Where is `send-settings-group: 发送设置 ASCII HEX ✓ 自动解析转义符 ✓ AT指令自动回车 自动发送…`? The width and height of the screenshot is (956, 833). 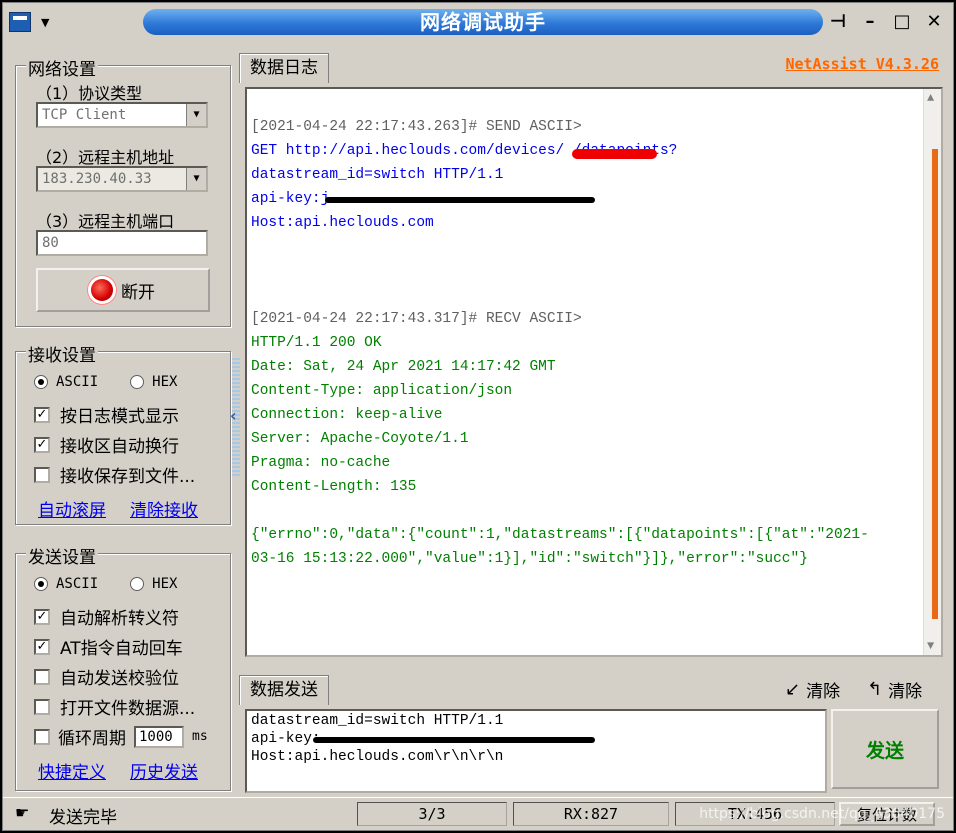 send-settings-group: 发送设置 ASCII HEX ✓ 自动解析转义符 ✓ AT指令自动回车 自动发送… is located at coordinates (123, 667).